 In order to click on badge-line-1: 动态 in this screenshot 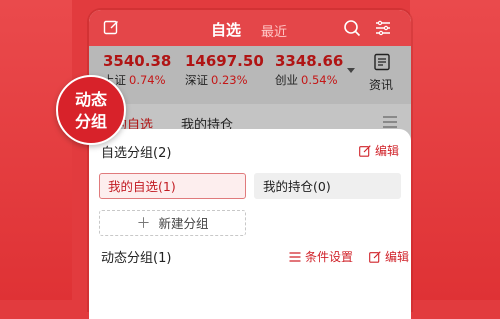, I will do `click(90, 99)`.